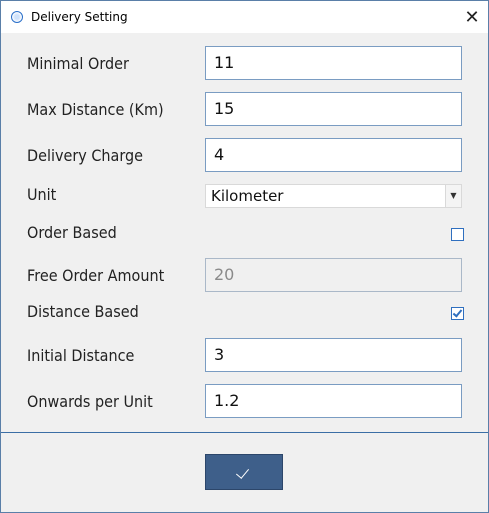  I want to click on distance-based-checkbox, so click(457, 313).